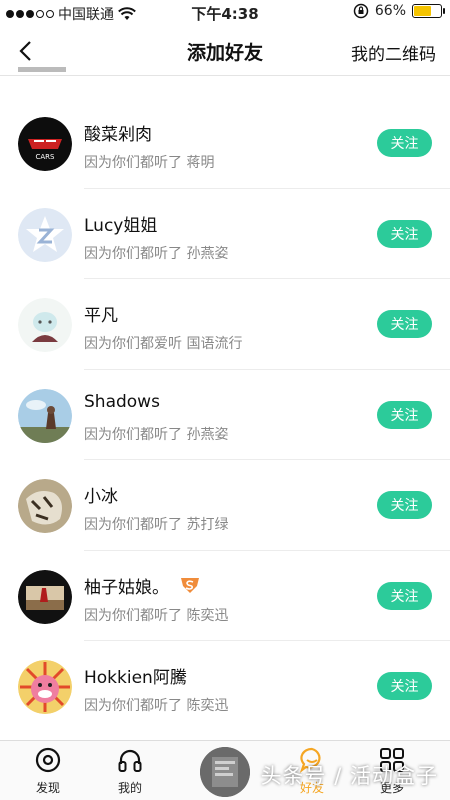 This screenshot has width=450, height=800. I want to click on friend-name: 酸菜剁肉, so click(118, 135).